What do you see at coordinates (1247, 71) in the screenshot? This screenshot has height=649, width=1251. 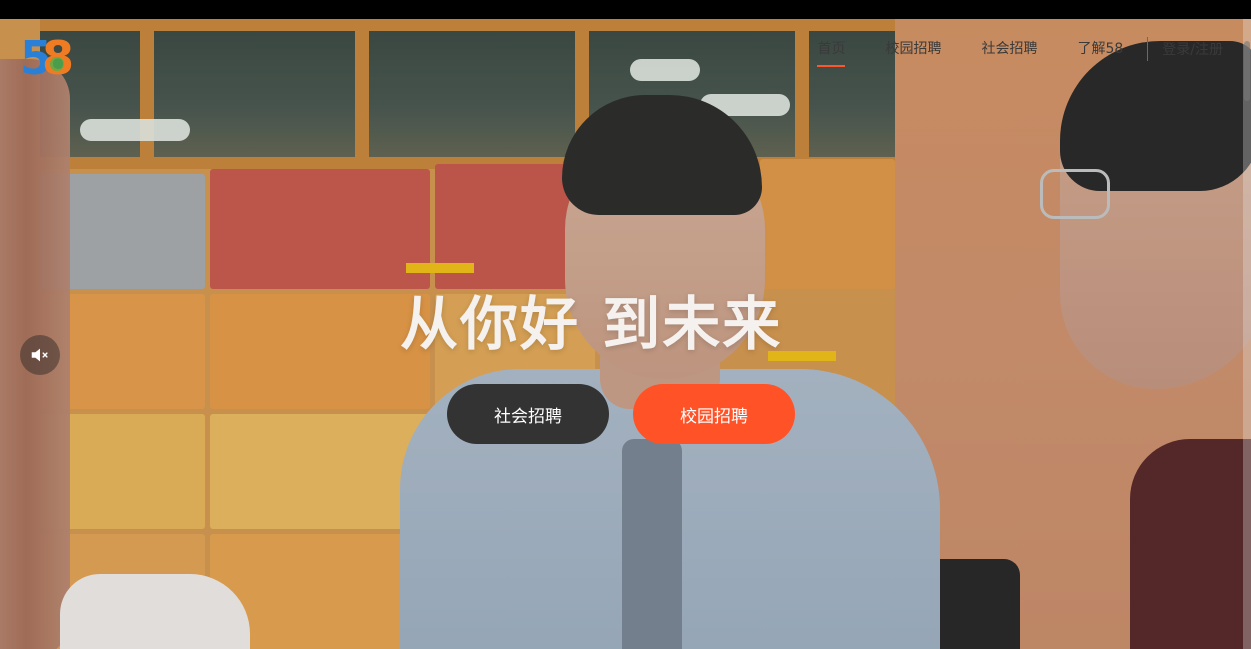 I see `scrollbar-thumb` at bounding box center [1247, 71].